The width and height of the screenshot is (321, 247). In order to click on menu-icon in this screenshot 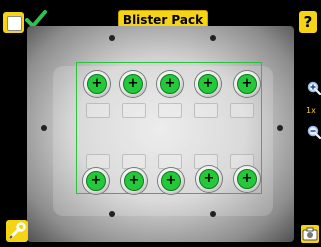, I will do `click(14, 23)`.